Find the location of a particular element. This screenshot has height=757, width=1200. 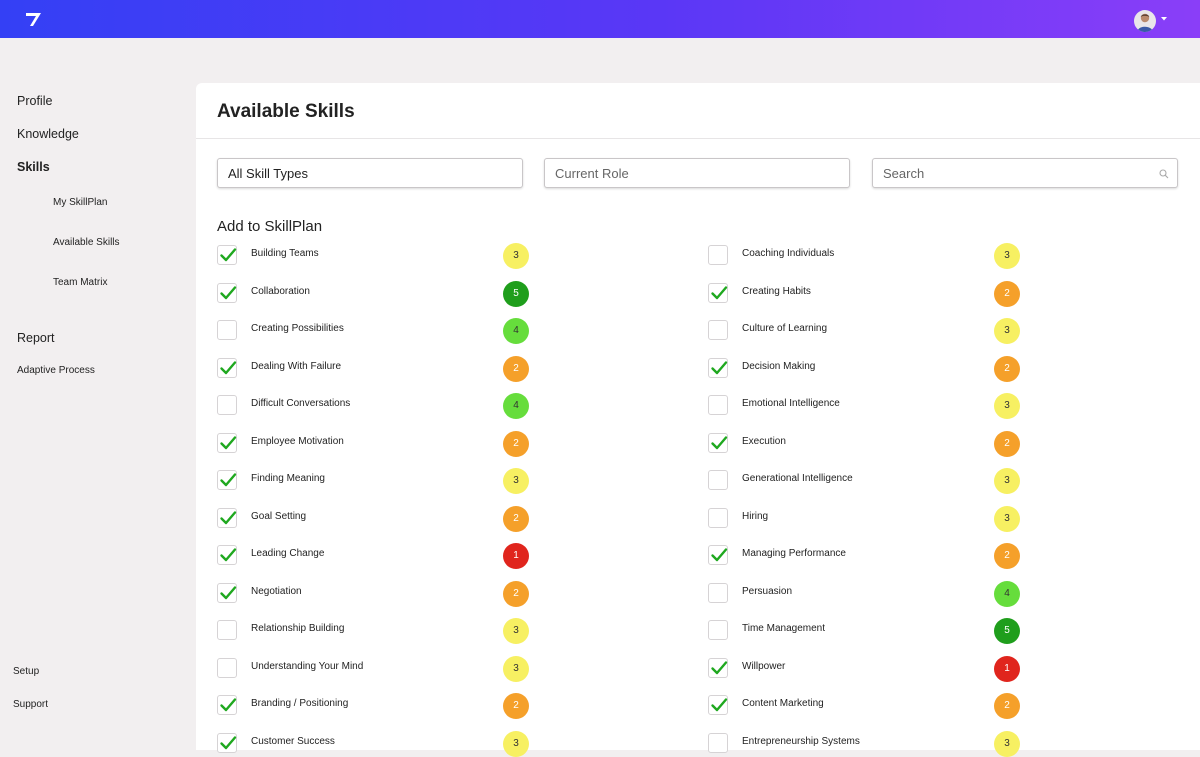

skill-row: Content Marketing 2 is located at coordinates (873, 706).